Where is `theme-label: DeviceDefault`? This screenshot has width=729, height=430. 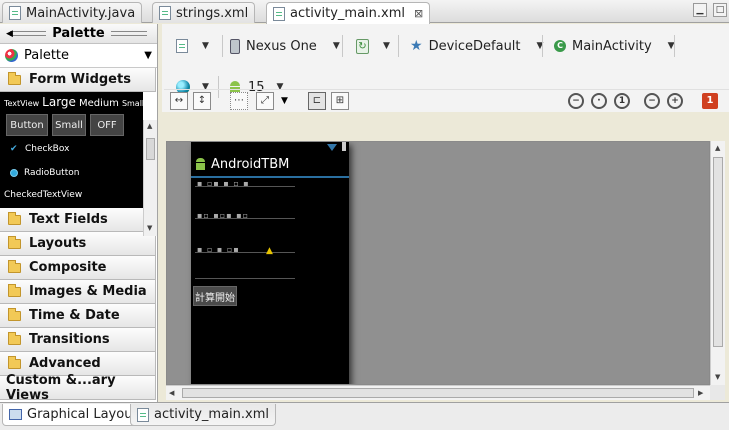
theme-label: DeviceDefault is located at coordinates (474, 46).